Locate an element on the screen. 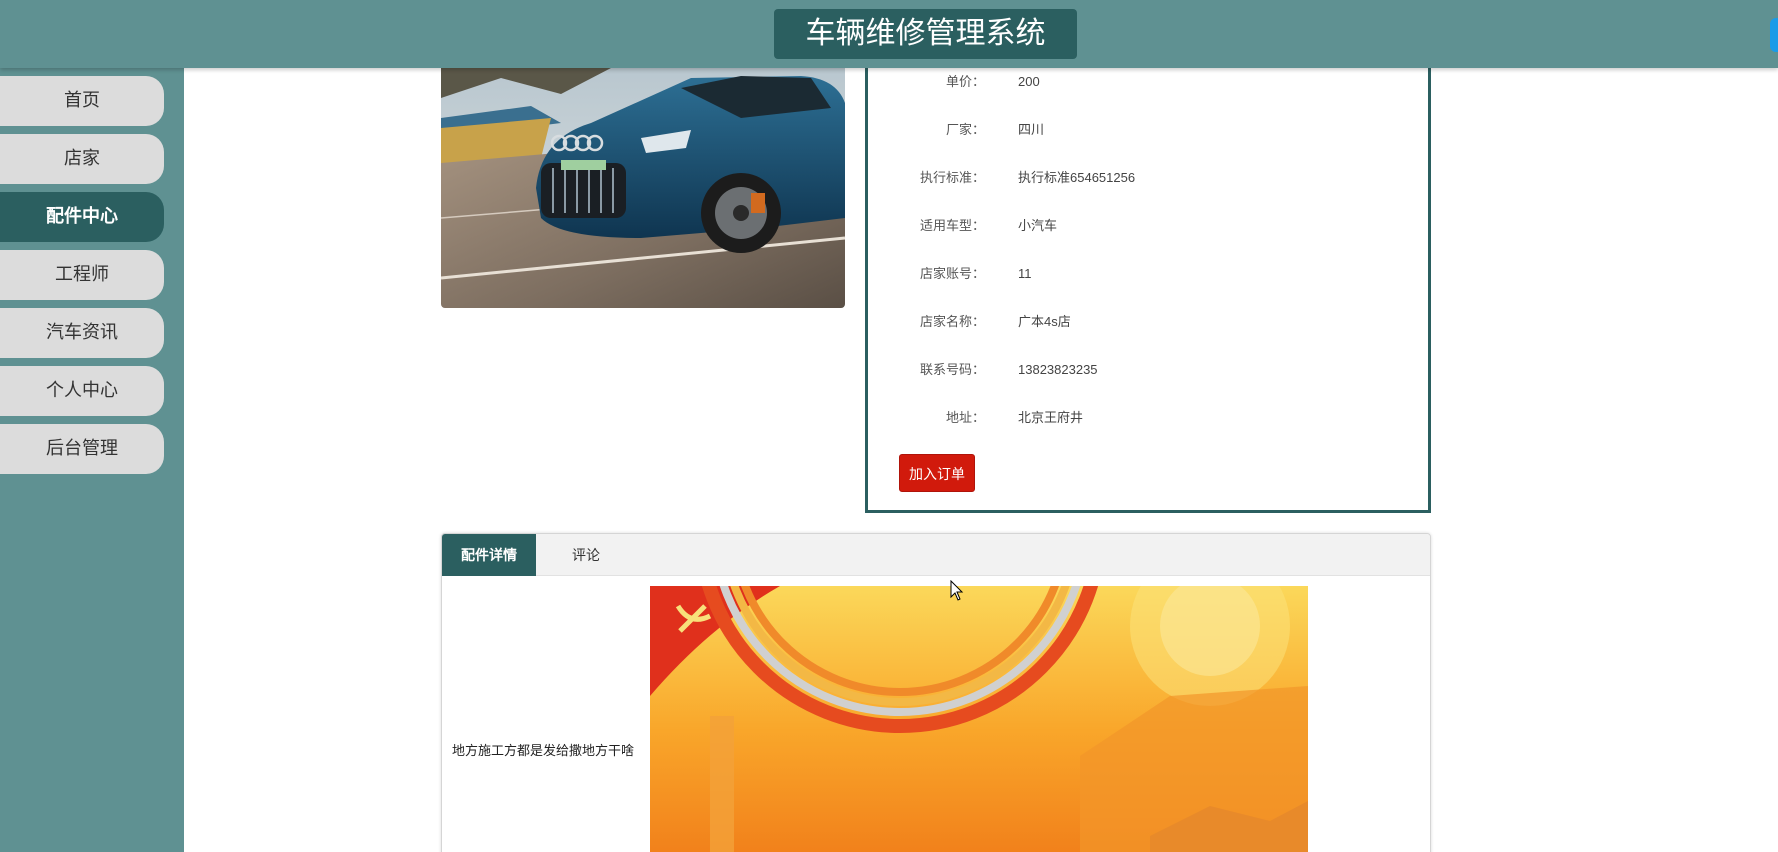 Image resolution: width=1778 pixels, height=852 pixels. tab-bar: 配件详情 评论 is located at coordinates (936, 555).